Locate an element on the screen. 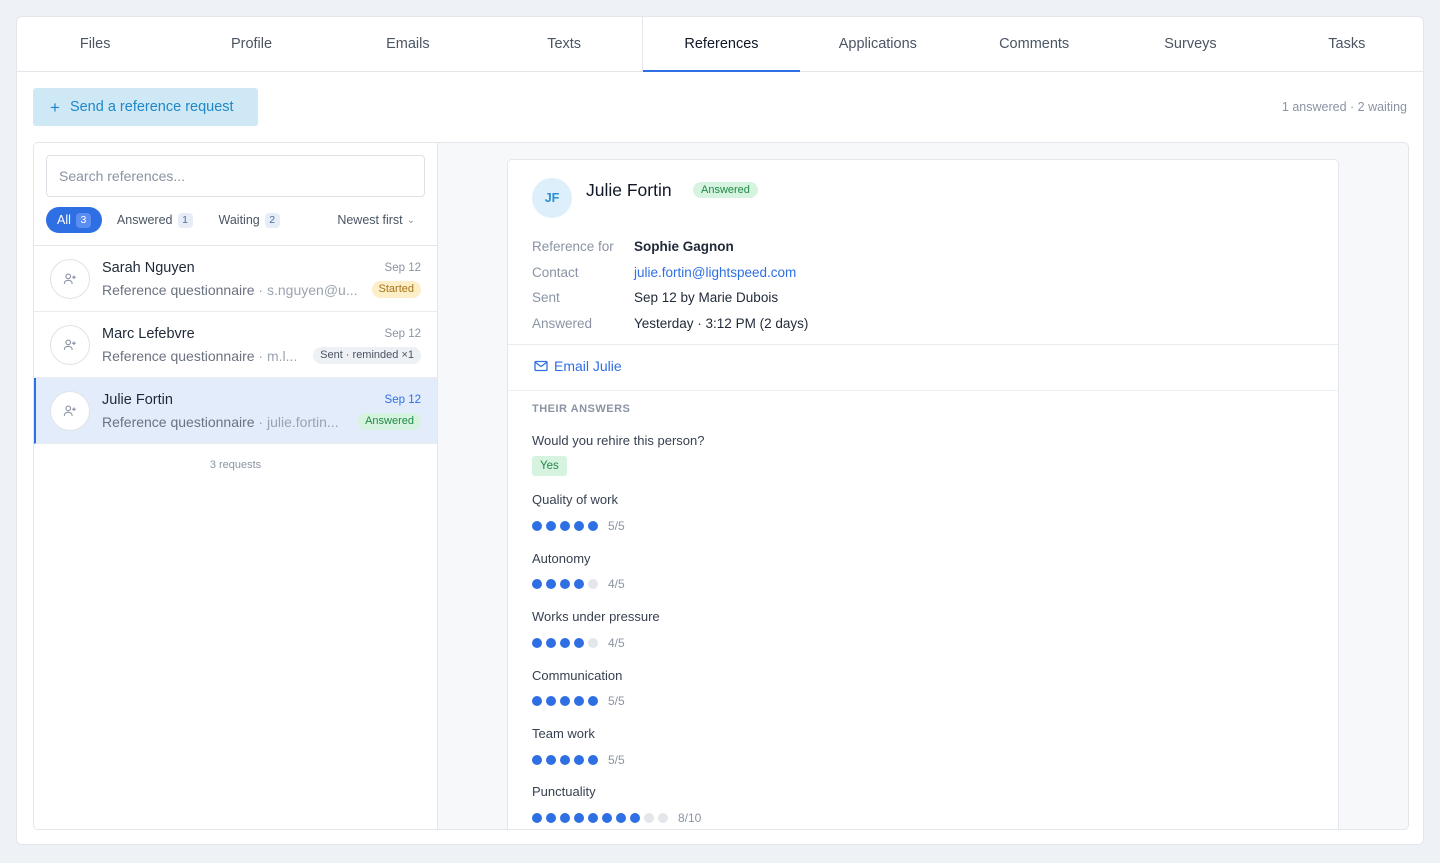 The width and height of the screenshot is (1440, 863). mail-icon is located at coordinates (541, 366).